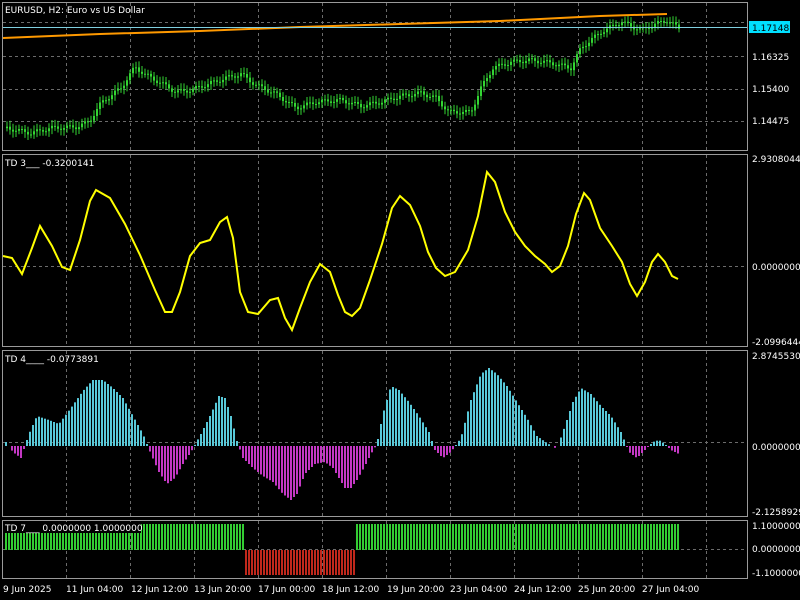  What do you see at coordinates (606, 590) in the screenshot?
I see `time-label: 25 Jun 20:00` at bounding box center [606, 590].